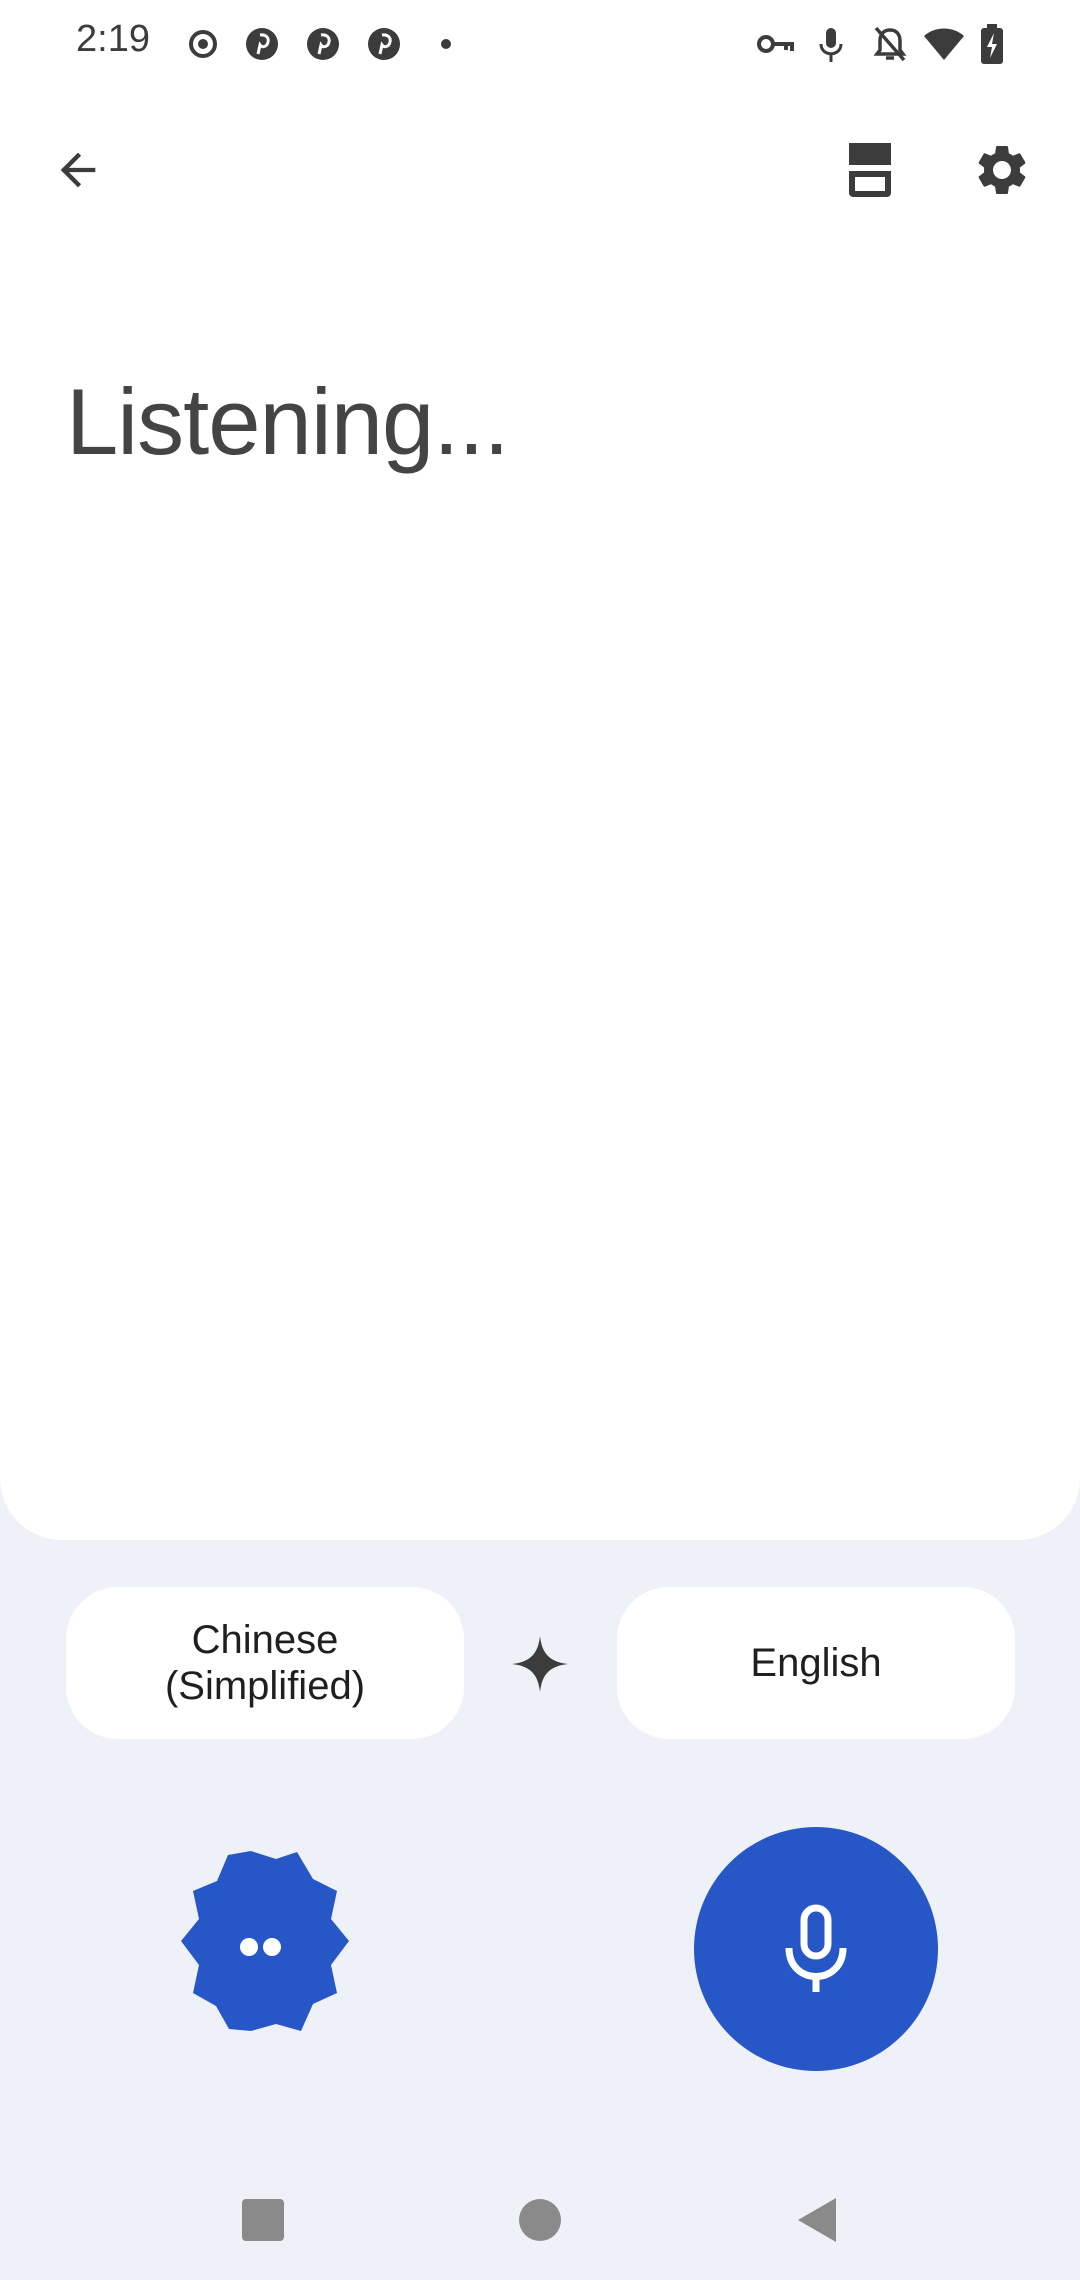 Image resolution: width=1080 pixels, height=2280 pixels. I want to click on source-language-label: Chinese (Simplified), so click(265, 1663).